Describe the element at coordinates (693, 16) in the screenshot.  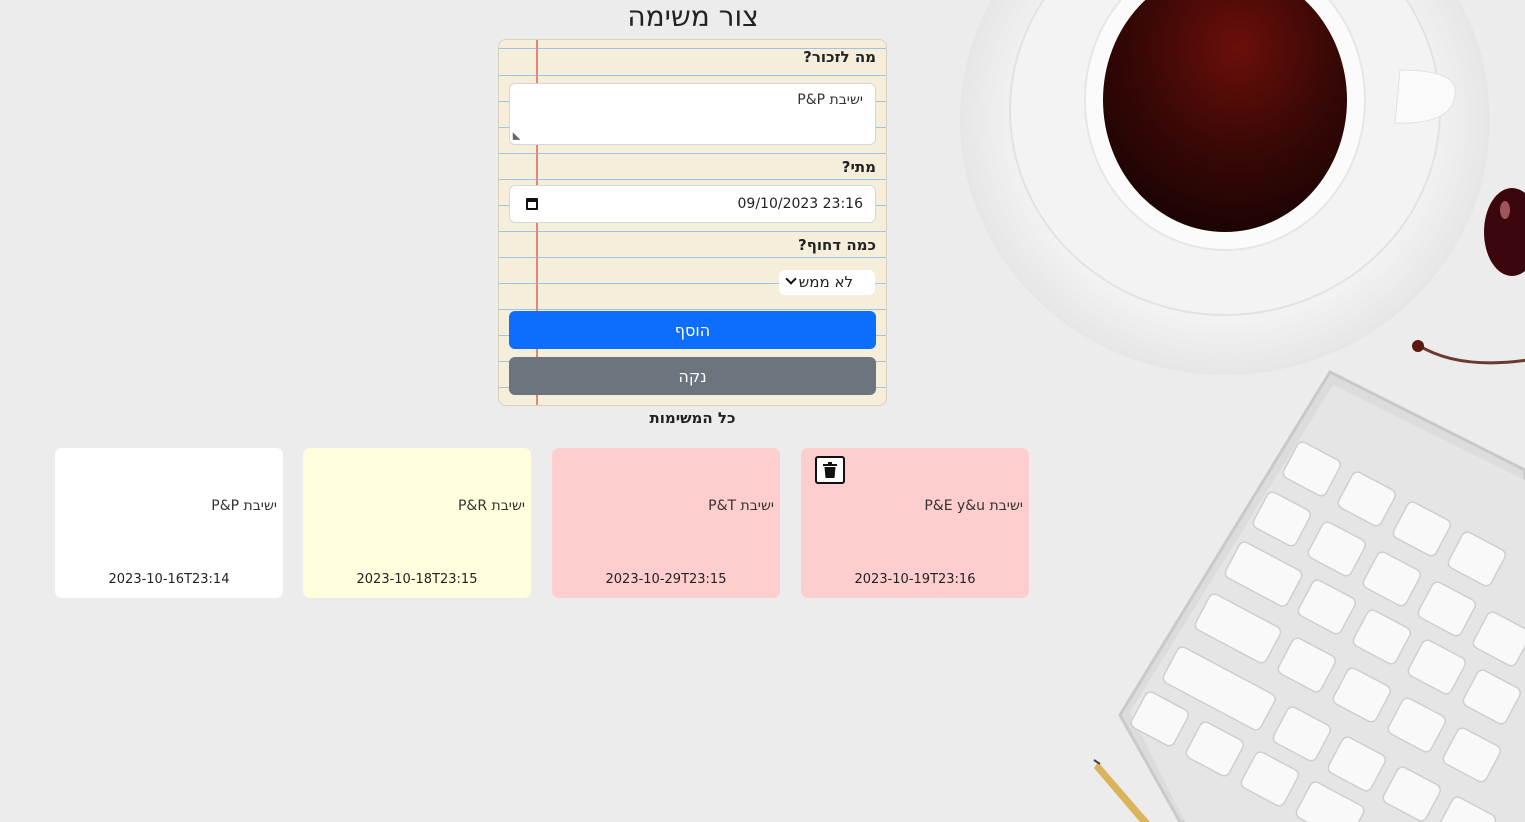
I see `page-title: צור משימה` at that location.